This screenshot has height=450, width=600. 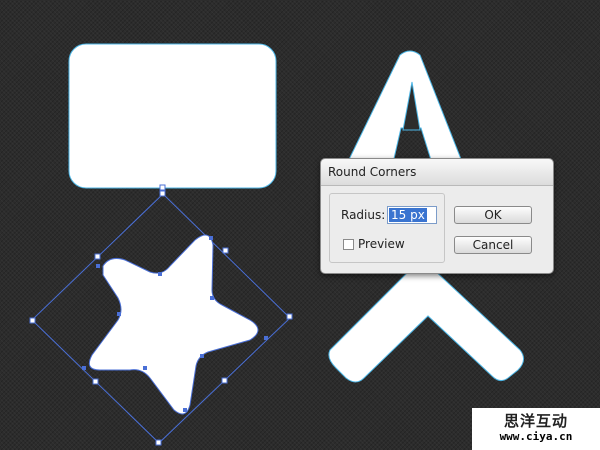 What do you see at coordinates (536, 436) in the screenshot?
I see `watermark-url: www.ciya.cn` at bounding box center [536, 436].